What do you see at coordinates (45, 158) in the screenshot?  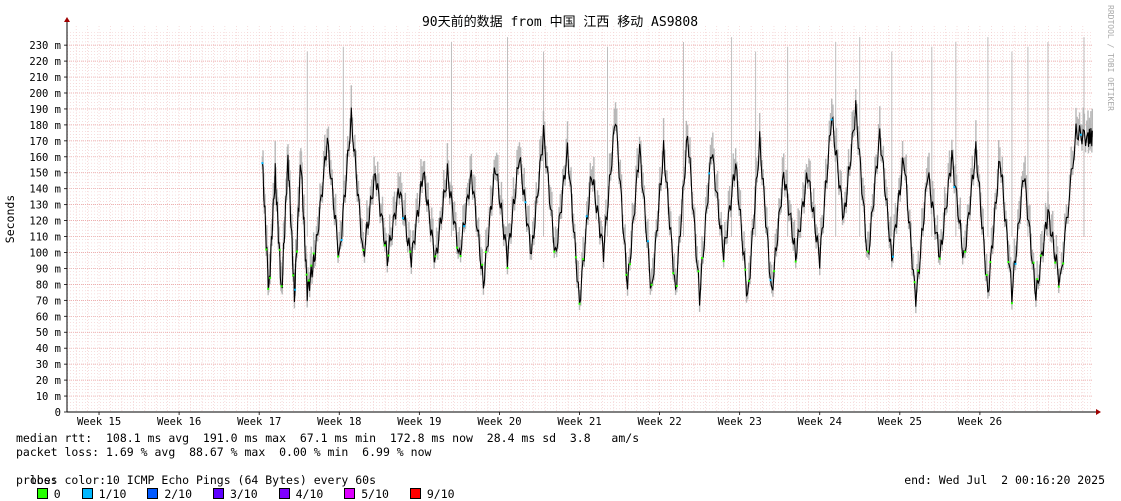 I see `y-tick-label: 160 m` at bounding box center [45, 158].